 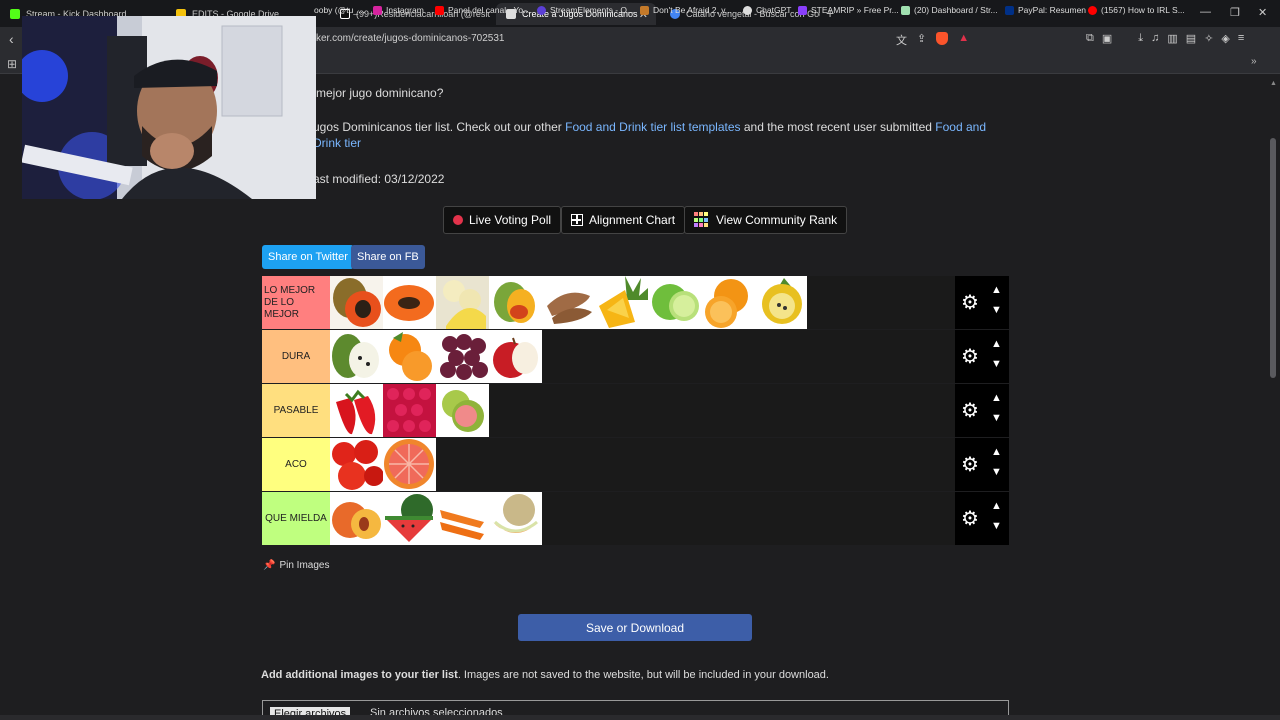 I want to click on bookmark-item: PayPal: Resumen, so click(x=1045, y=10).